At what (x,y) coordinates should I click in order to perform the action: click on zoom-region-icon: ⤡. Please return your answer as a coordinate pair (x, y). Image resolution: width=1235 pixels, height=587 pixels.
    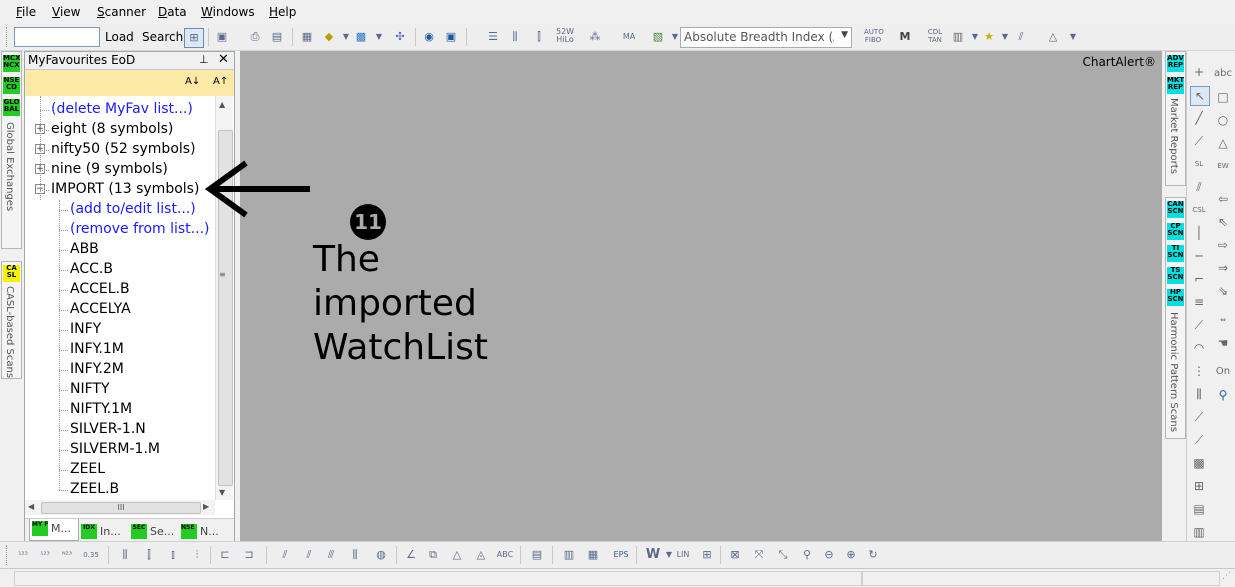
    Looking at the image, I should click on (783, 555).